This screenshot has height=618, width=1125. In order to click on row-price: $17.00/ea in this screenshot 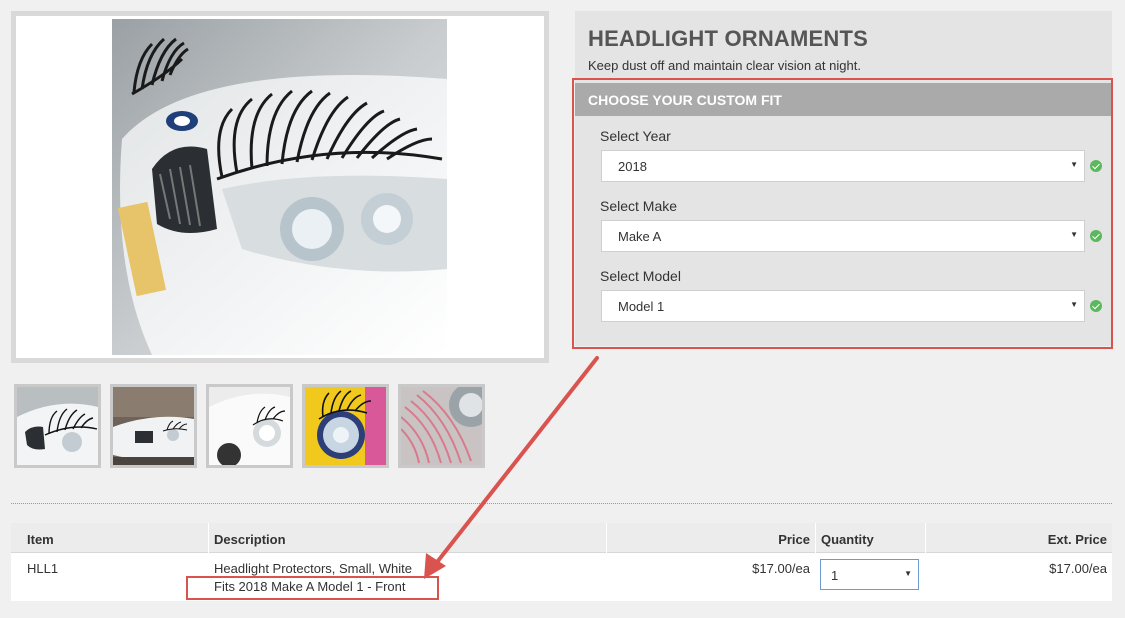, I will do `click(781, 568)`.